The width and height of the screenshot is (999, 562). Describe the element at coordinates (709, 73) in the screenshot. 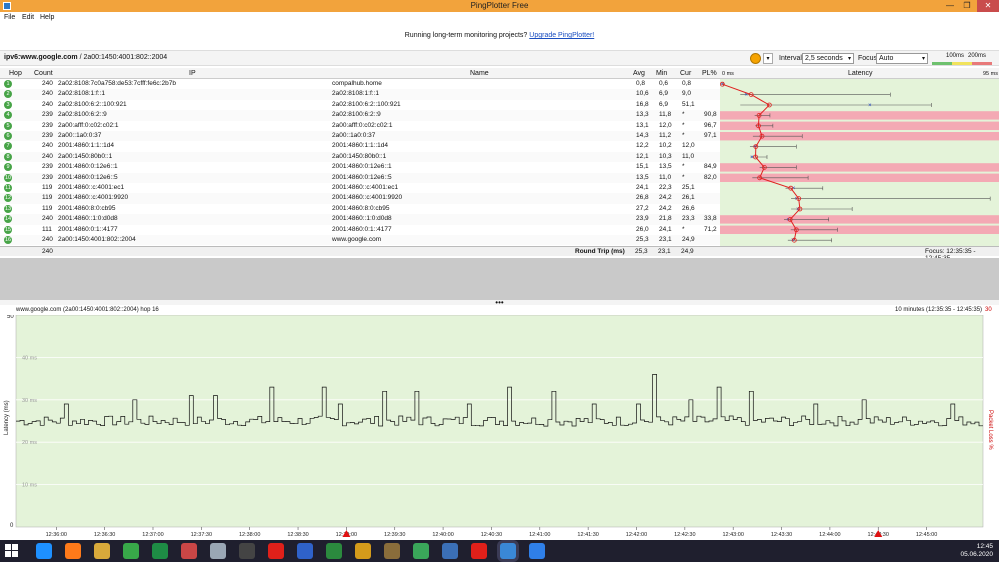

I see `col-pl: PL%` at that location.